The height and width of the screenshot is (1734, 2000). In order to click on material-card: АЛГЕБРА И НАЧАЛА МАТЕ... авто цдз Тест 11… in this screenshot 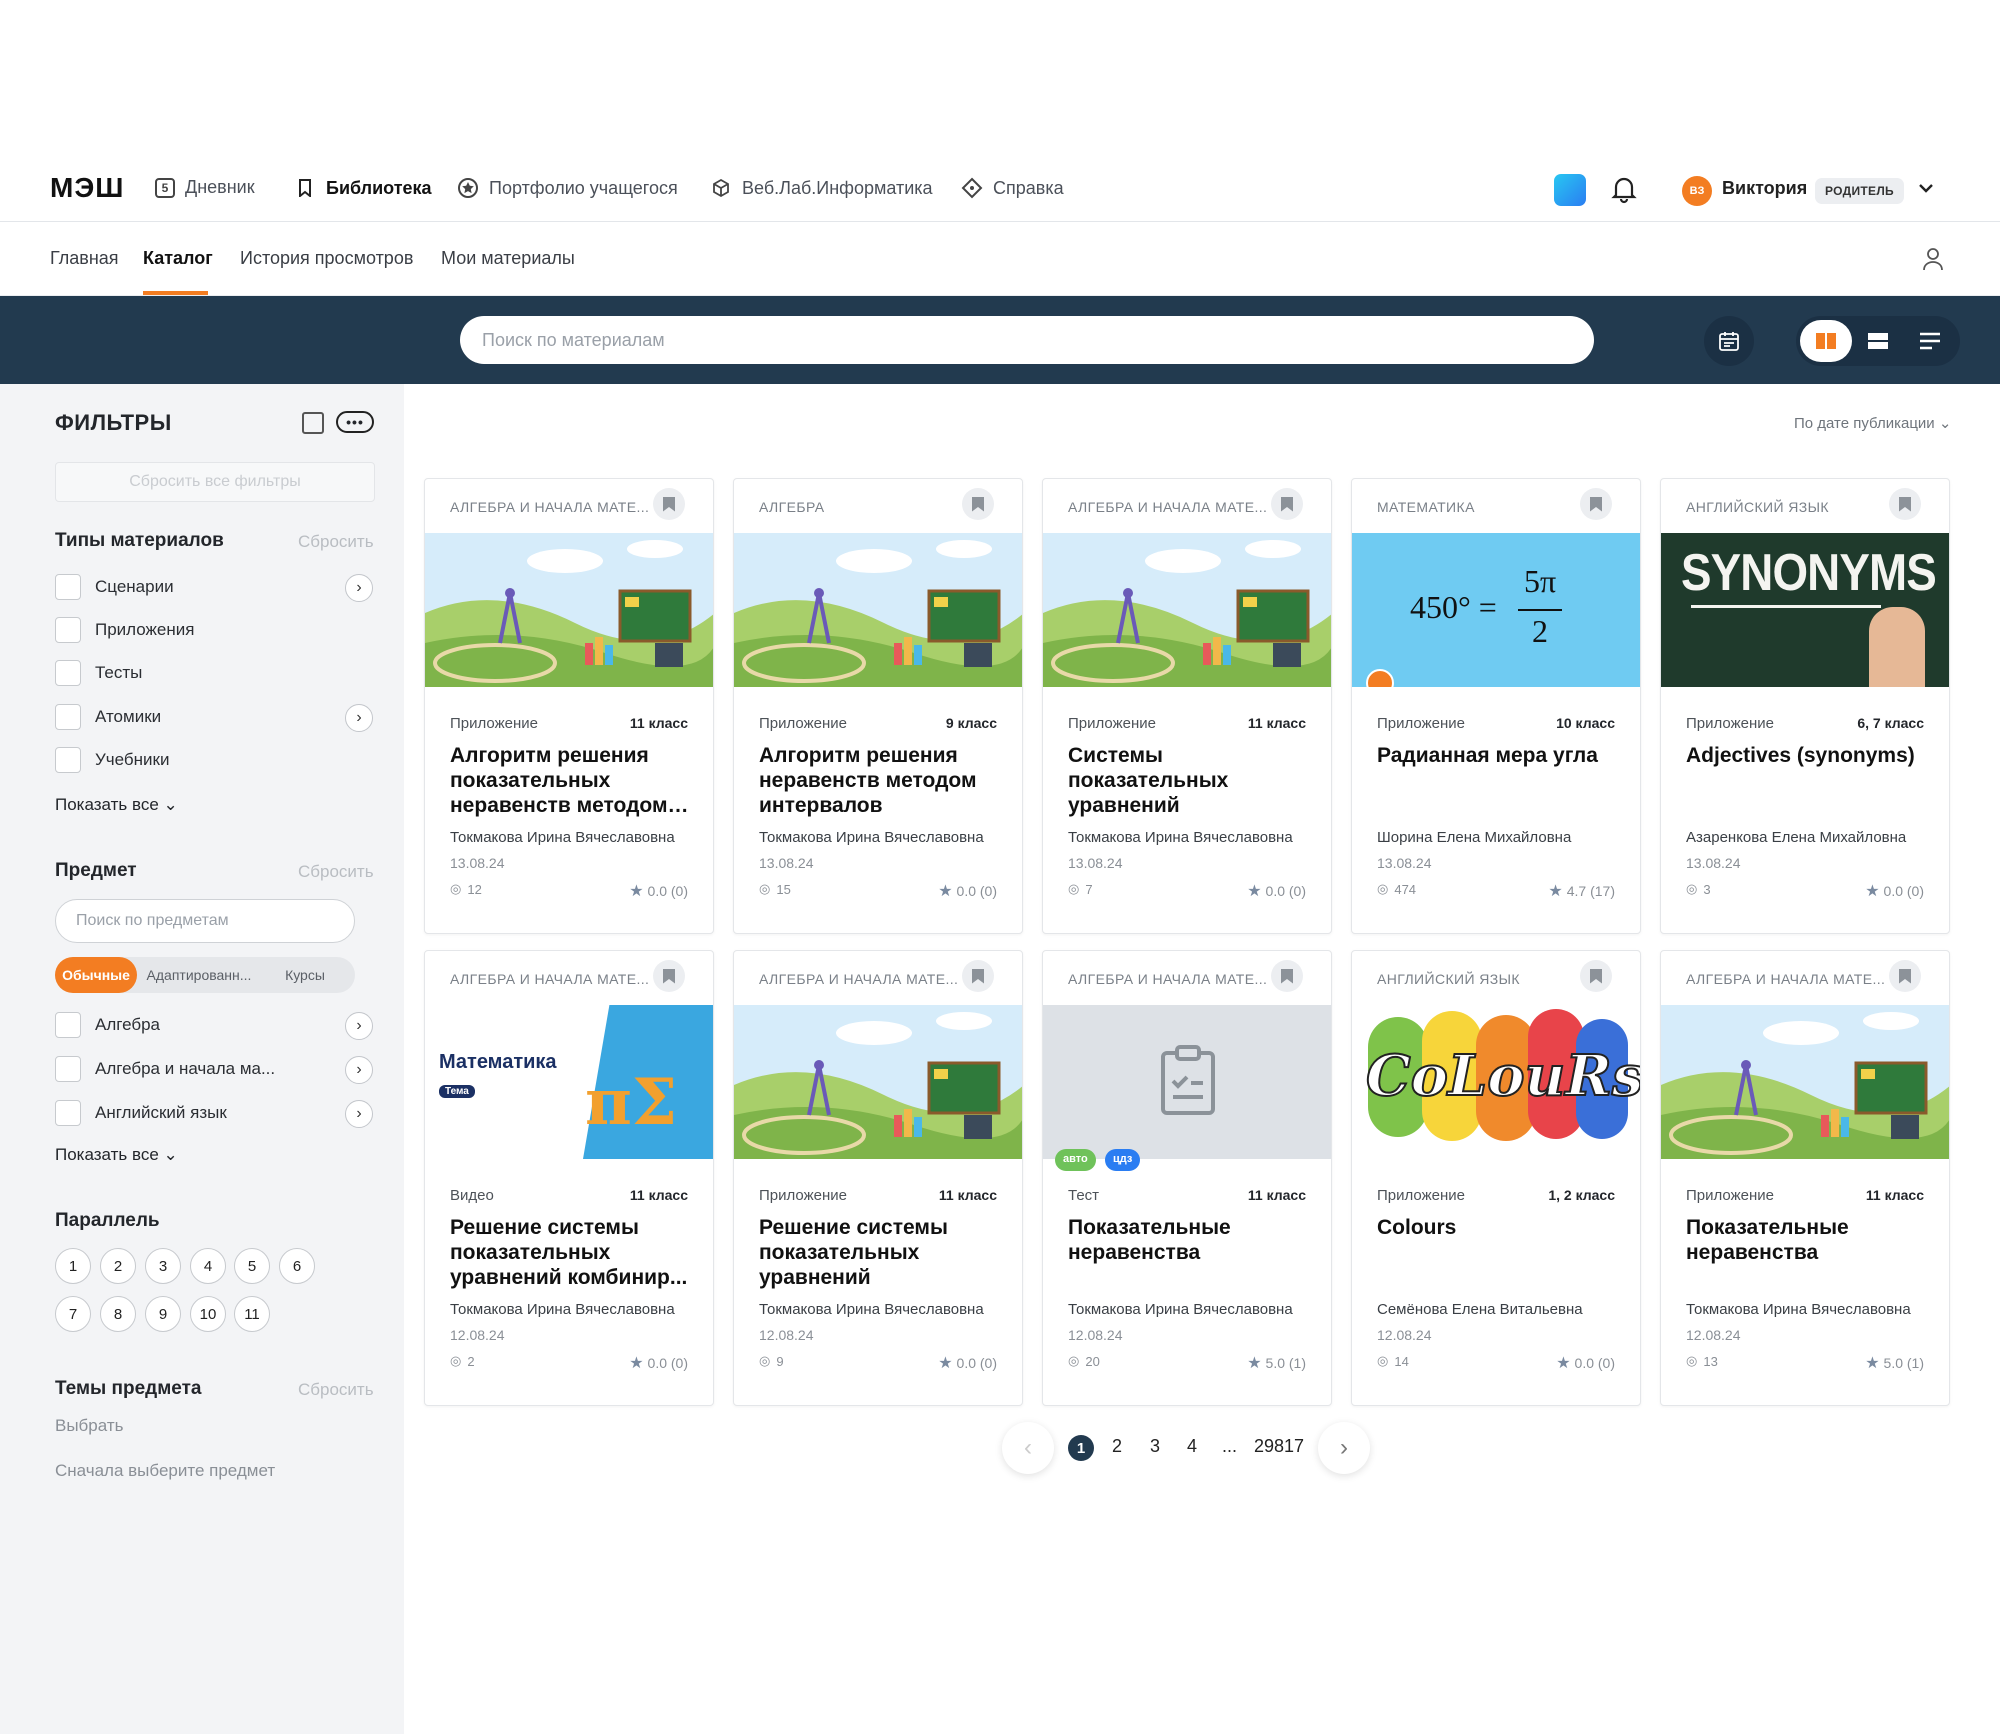, I will do `click(1187, 1178)`.